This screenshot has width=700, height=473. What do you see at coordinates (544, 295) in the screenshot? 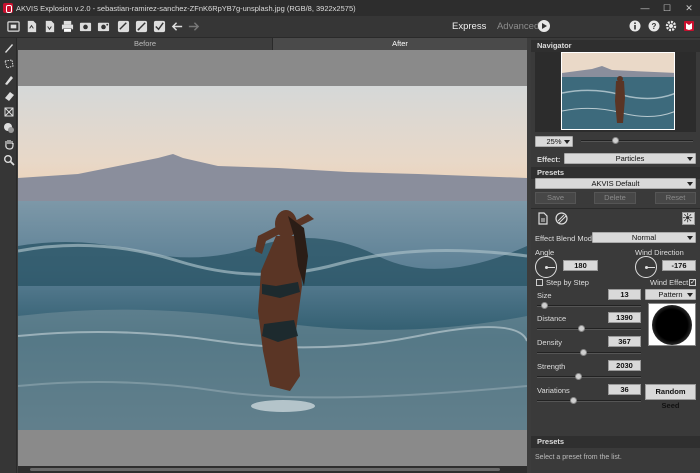
I see `size-label: Size` at bounding box center [544, 295].